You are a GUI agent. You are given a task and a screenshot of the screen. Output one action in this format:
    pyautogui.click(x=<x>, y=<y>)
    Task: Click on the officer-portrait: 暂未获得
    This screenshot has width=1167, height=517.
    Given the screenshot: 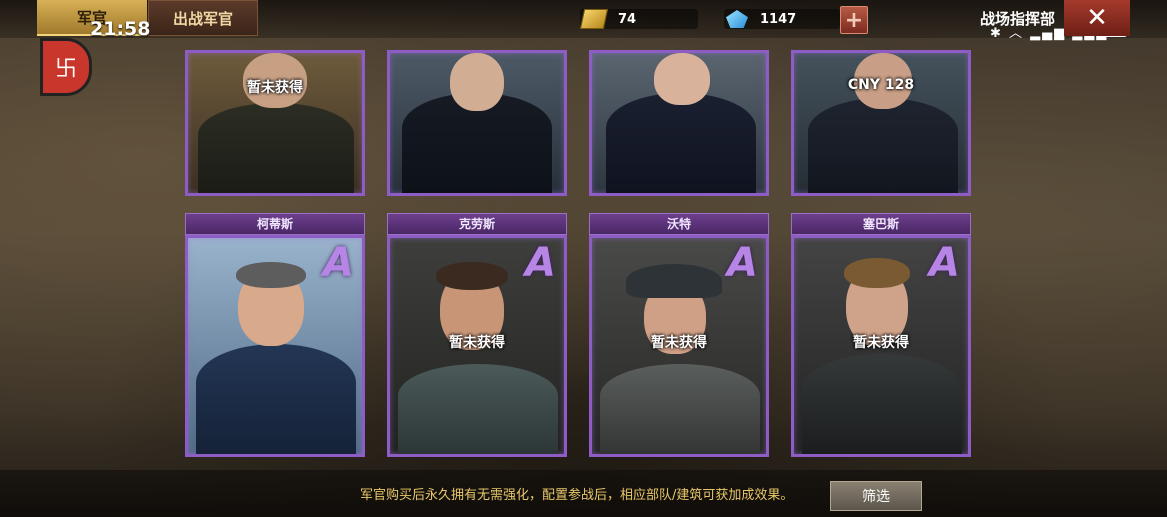 What is the action you would take?
    pyautogui.click(x=275, y=123)
    